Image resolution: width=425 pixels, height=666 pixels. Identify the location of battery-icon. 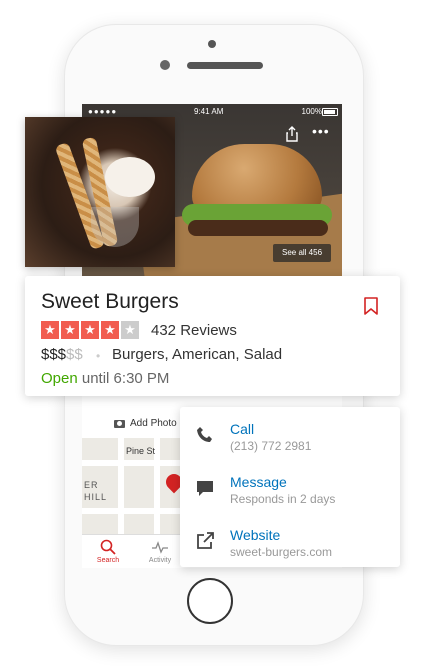
(330, 112).